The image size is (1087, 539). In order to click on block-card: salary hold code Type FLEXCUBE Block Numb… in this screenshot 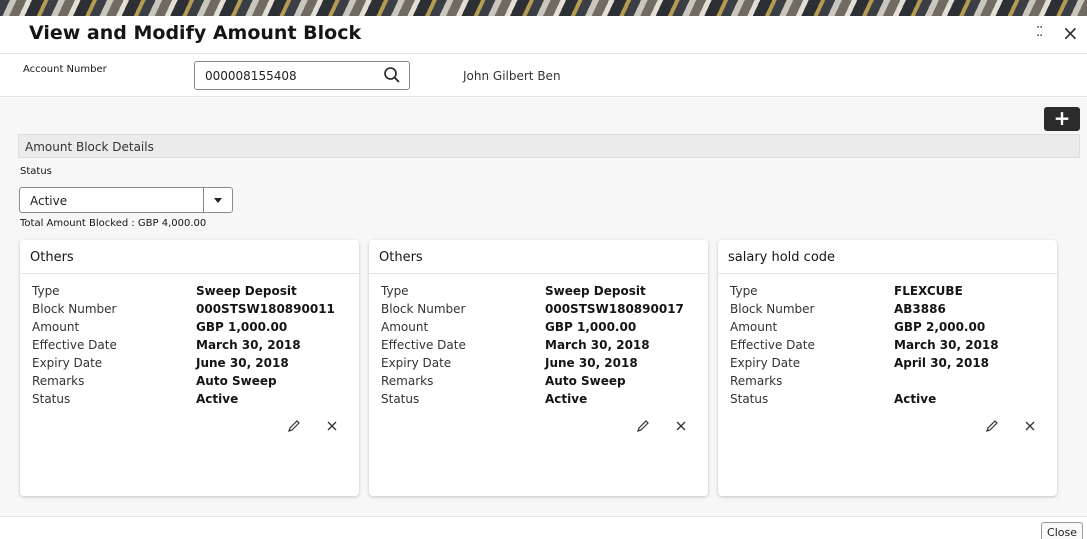, I will do `click(887, 368)`.